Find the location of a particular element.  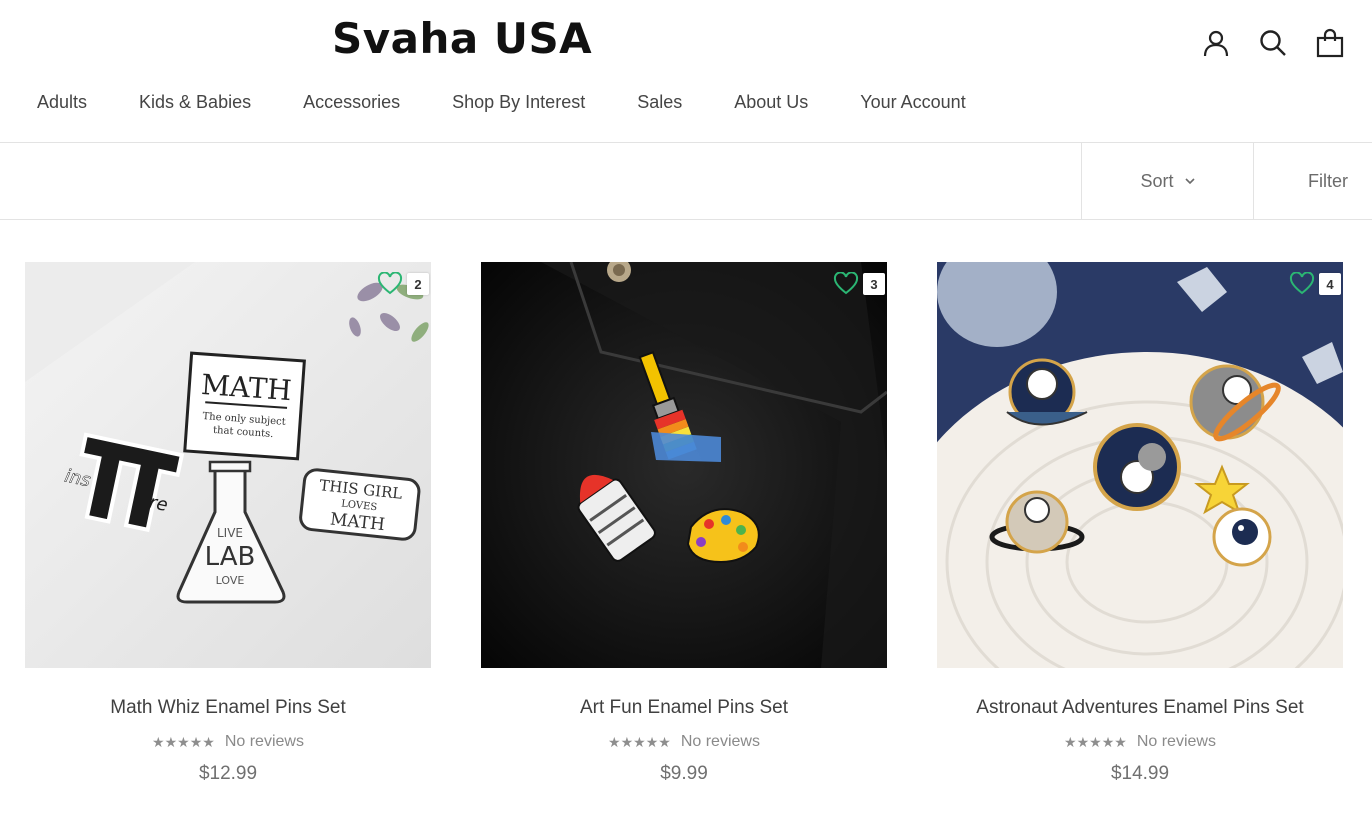

filter-button: Filter is located at coordinates (1312, 181).